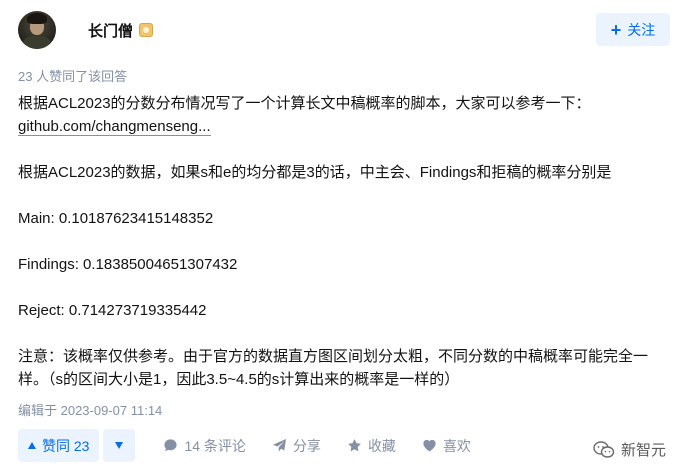  Describe the element at coordinates (279, 445) in the screenshot. I see `share-icon` at that location.